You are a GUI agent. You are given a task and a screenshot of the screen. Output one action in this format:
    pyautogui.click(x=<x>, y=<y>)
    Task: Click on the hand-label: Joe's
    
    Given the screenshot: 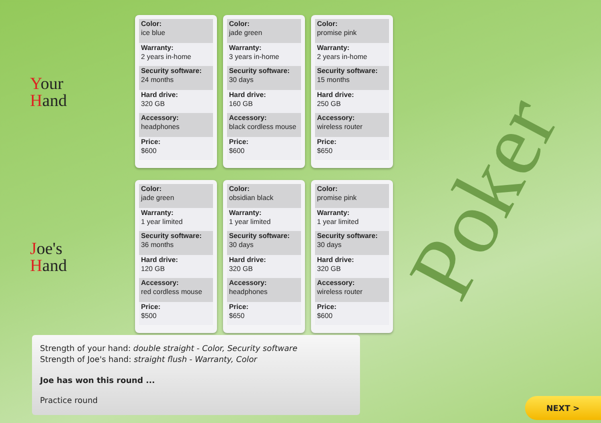 What is the action you would take?
    pyautogui.click(x=47, y=248)
    